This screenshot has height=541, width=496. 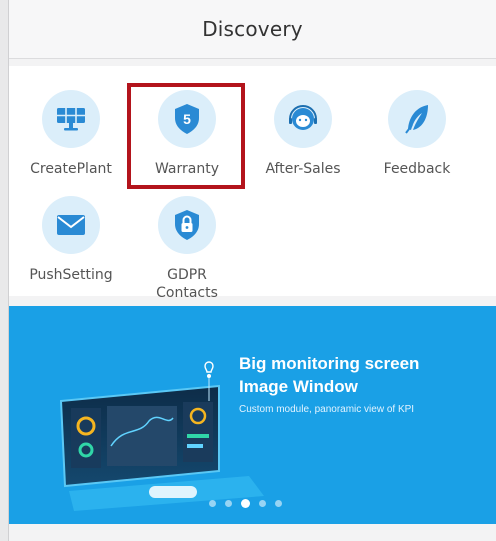 I want to click on lock-shield-icon, so click(x=187, y=225).